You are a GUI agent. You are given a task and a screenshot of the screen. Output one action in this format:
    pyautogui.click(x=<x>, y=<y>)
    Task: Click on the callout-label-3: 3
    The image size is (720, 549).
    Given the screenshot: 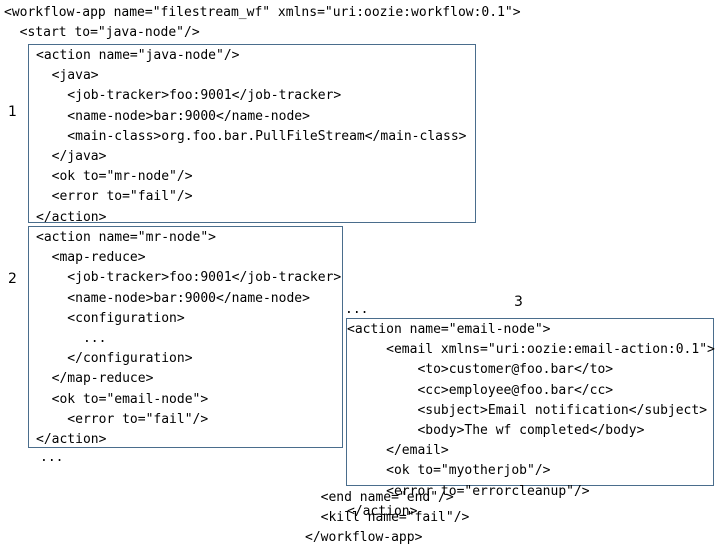 What is the action you would take?
    pyautogui.click(x=518, y=302)
    